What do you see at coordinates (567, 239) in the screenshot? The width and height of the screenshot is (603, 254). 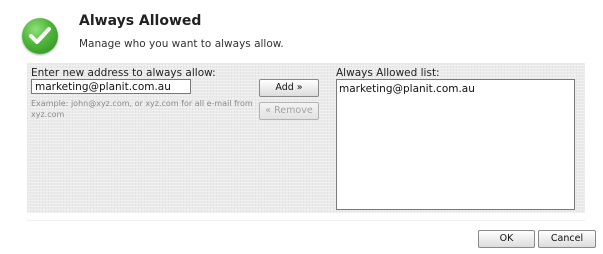 I see `cancel-button: Cancel` at bounding box center [567, 239].